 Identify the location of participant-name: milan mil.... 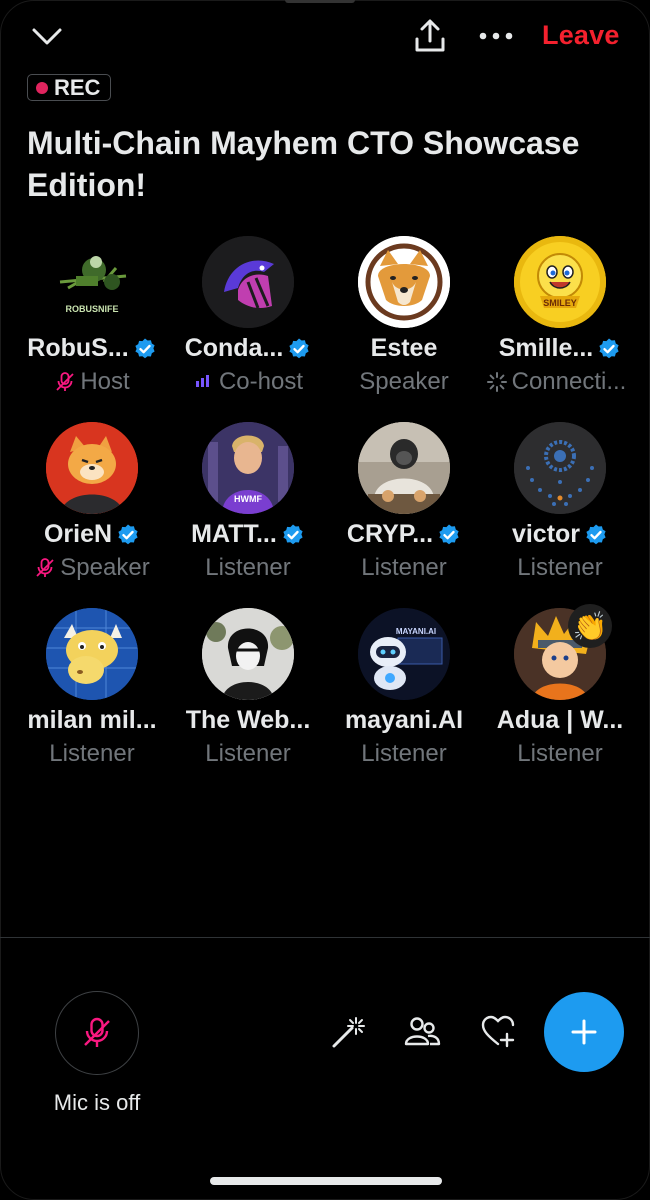
(92, 720).